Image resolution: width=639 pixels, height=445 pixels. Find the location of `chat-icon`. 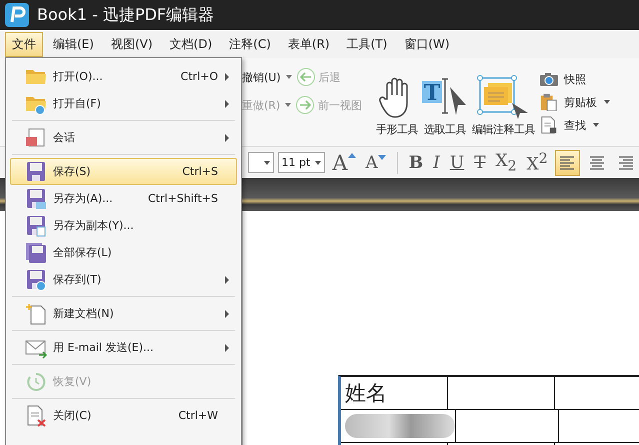

chat-icon is located at coordinates (36, 137).